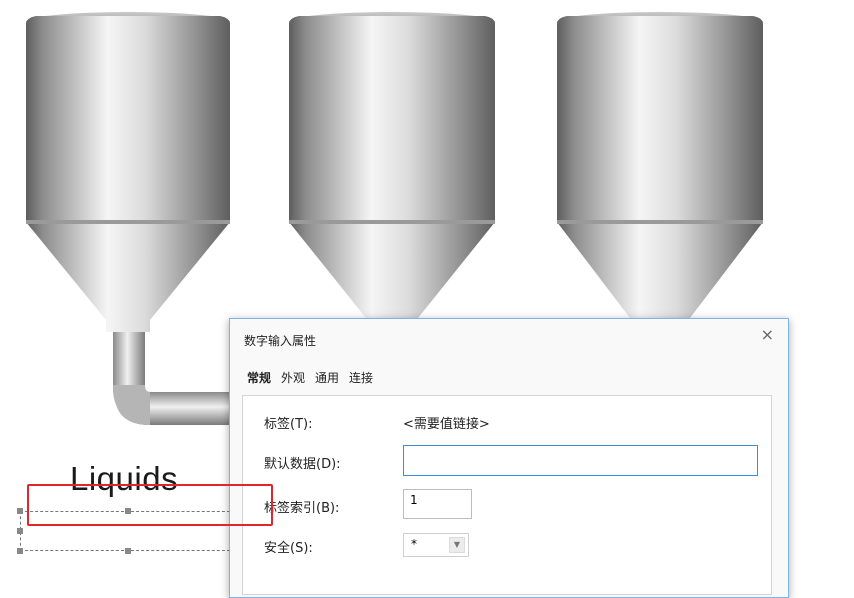 The height and width of the screenshot is (598, 854). I want to click on close-icon: ×, so click(767, 334).